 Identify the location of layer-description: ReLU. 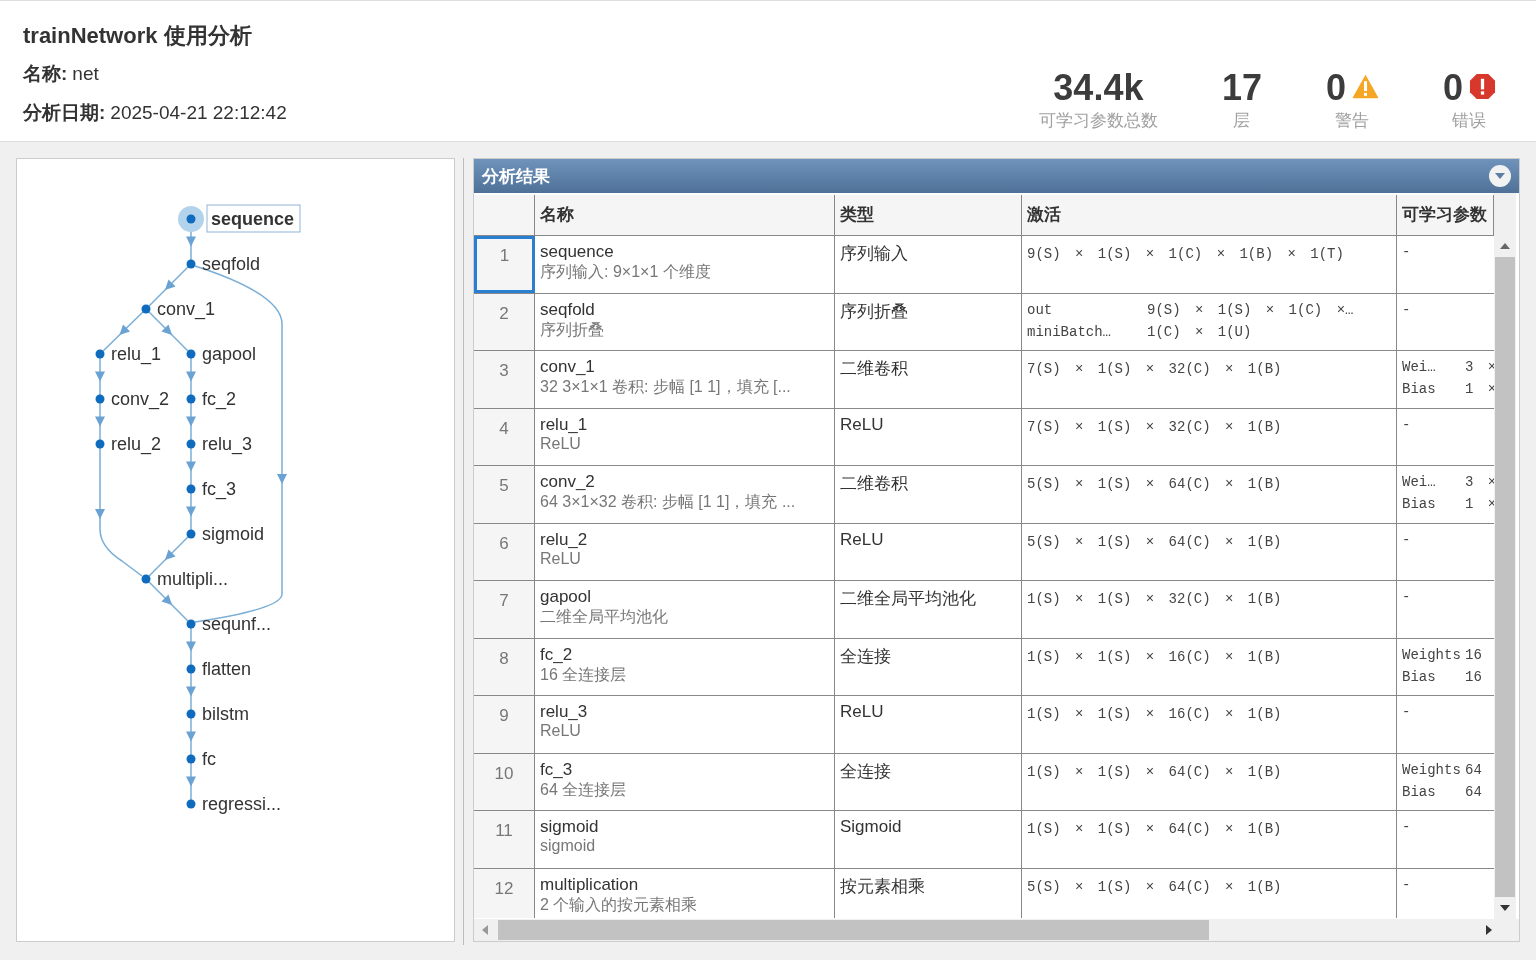
(561, 731).